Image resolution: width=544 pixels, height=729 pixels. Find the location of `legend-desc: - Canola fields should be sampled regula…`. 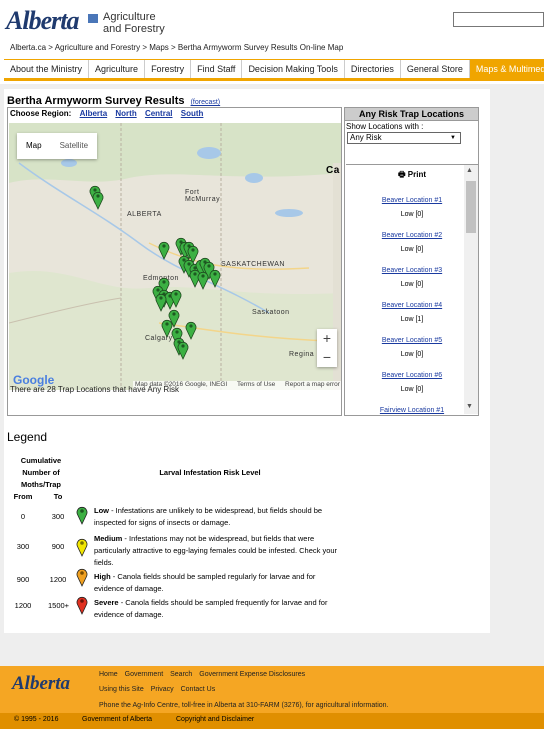

legend-desc: - Canola fields should be sampled regula… is located at coordinates (205, 582).